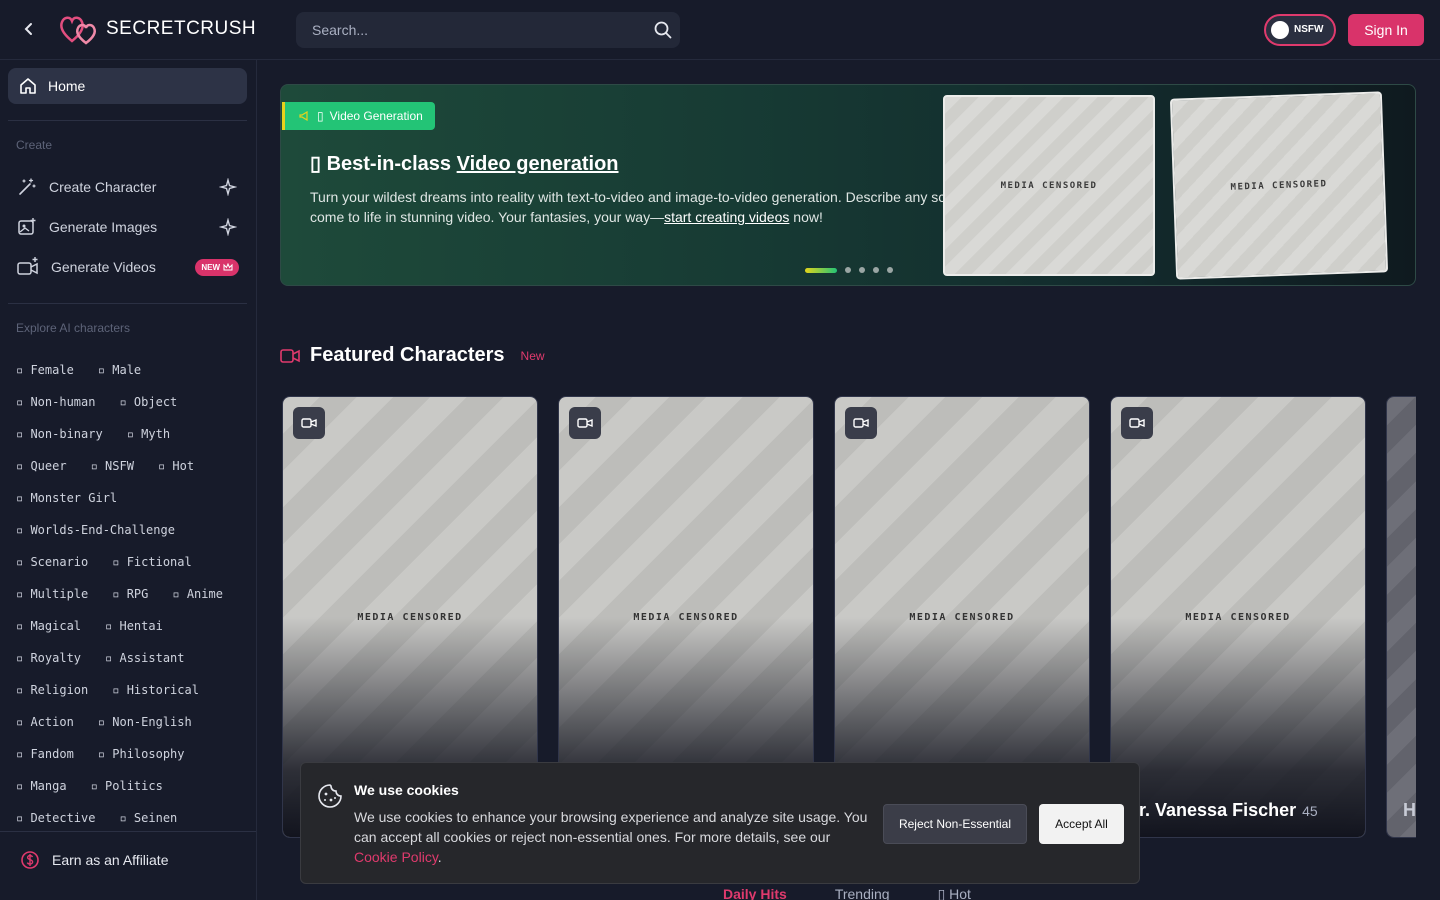 This screenshot has height=900, width=1440. What do you see at coordinates (103, 187) in the screenshot?
I see `create-character-label: Create Character` at bounding box center [103, 187].